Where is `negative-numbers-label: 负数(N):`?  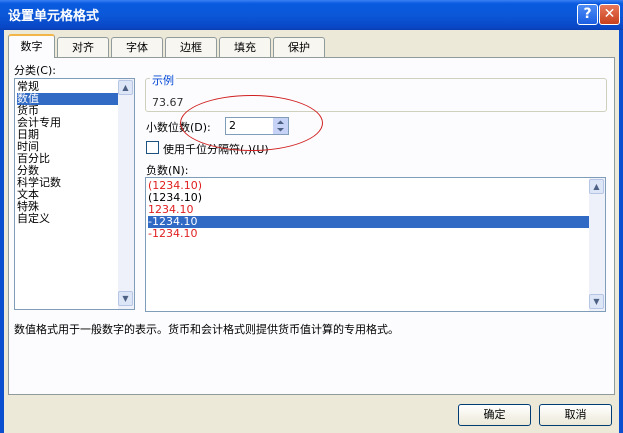
negative-numbers-label: 负数(N): is located at coordinates (167, 170).